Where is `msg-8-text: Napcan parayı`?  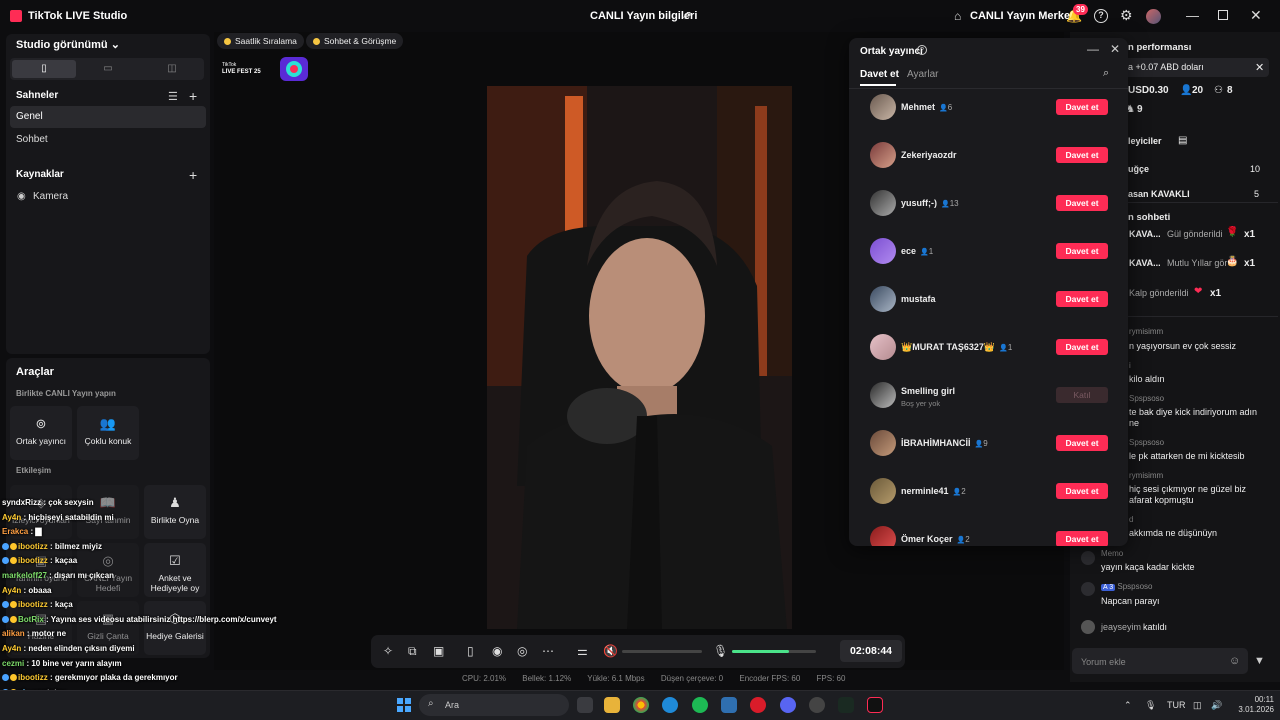
msg-8-text: Napcan parayı is located at coordinates (1130, 601).